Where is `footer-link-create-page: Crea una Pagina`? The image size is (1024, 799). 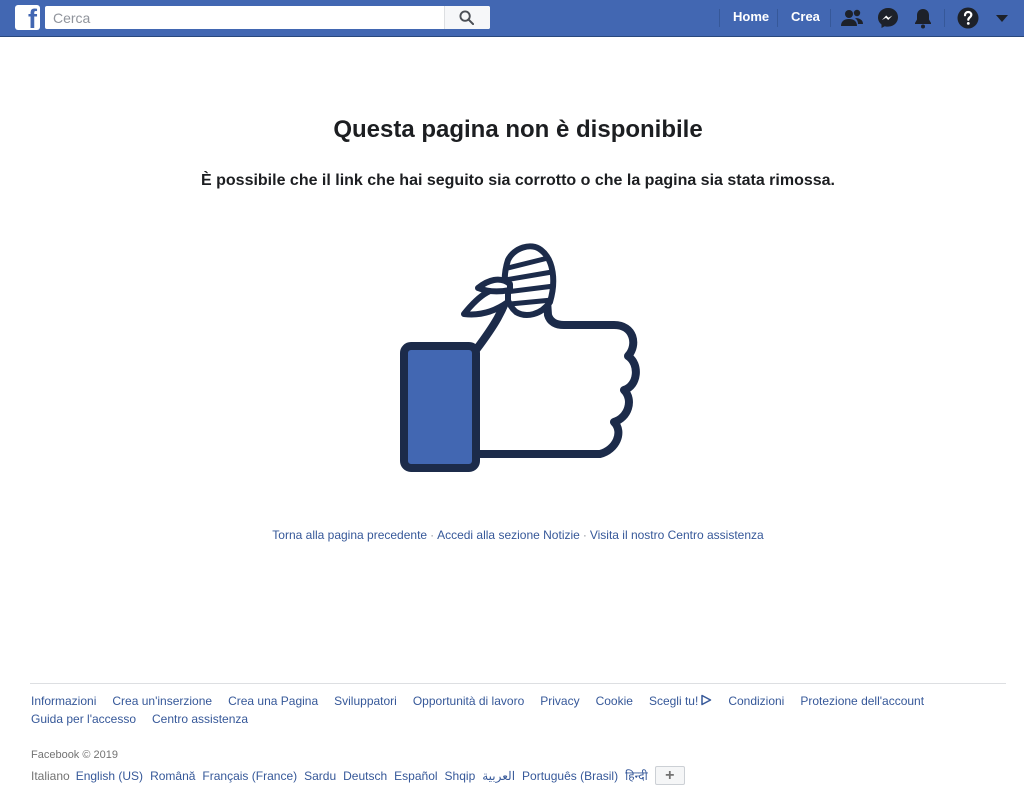
footer-link-create-page: Crea una Pagina is located at coordinates (273, 701).